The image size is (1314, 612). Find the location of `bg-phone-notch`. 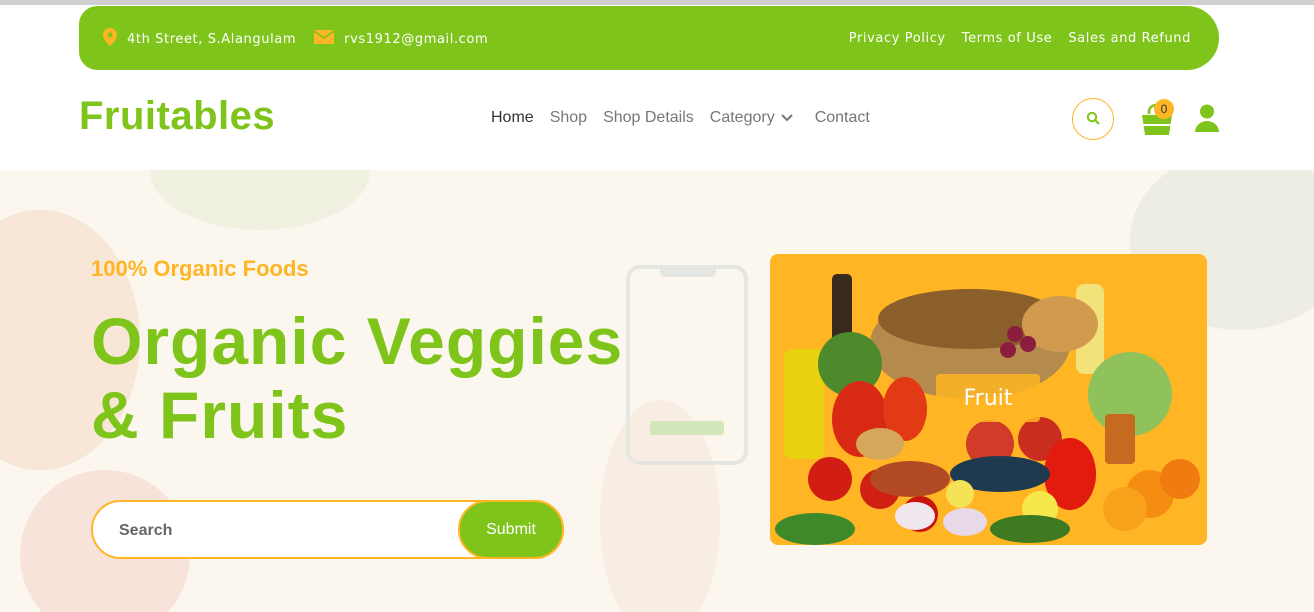

bg-phone-notch is located at coordinates (688, 273).